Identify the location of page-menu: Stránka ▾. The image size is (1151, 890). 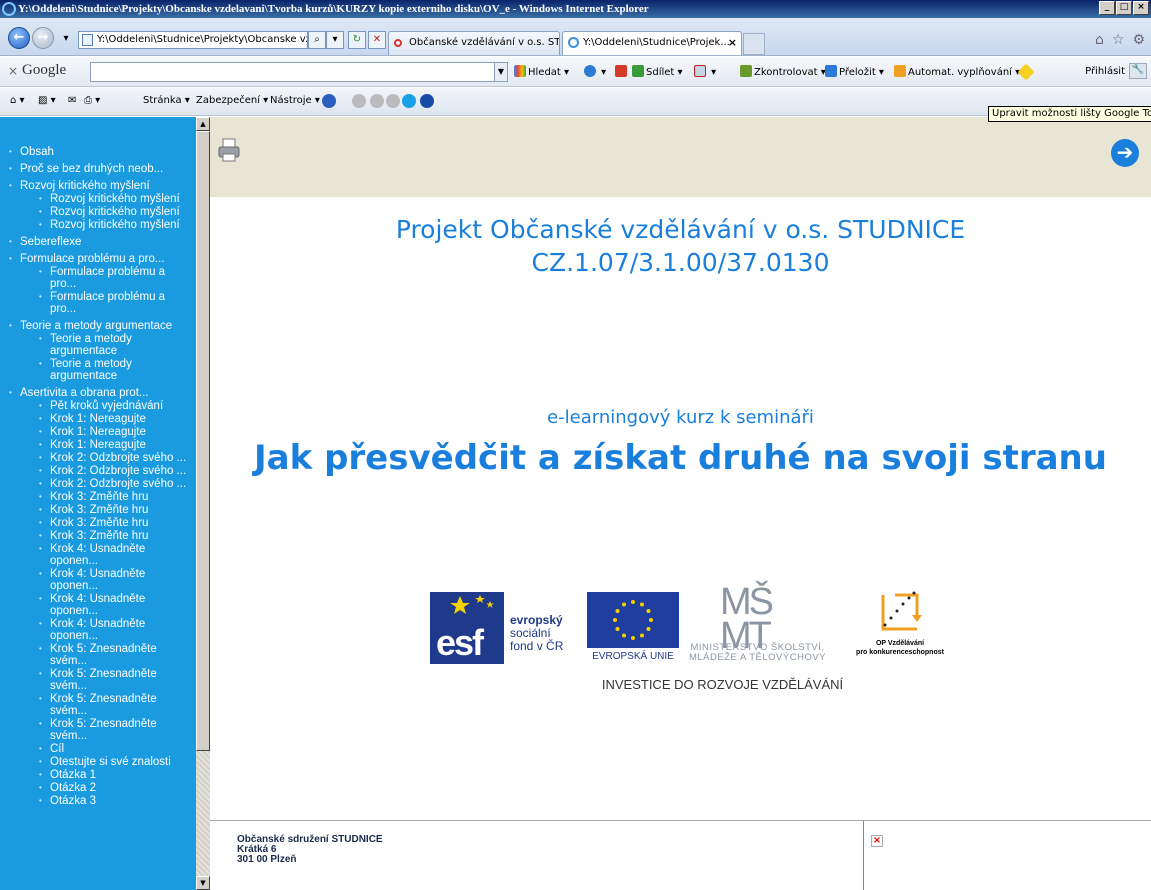
(166, 100).